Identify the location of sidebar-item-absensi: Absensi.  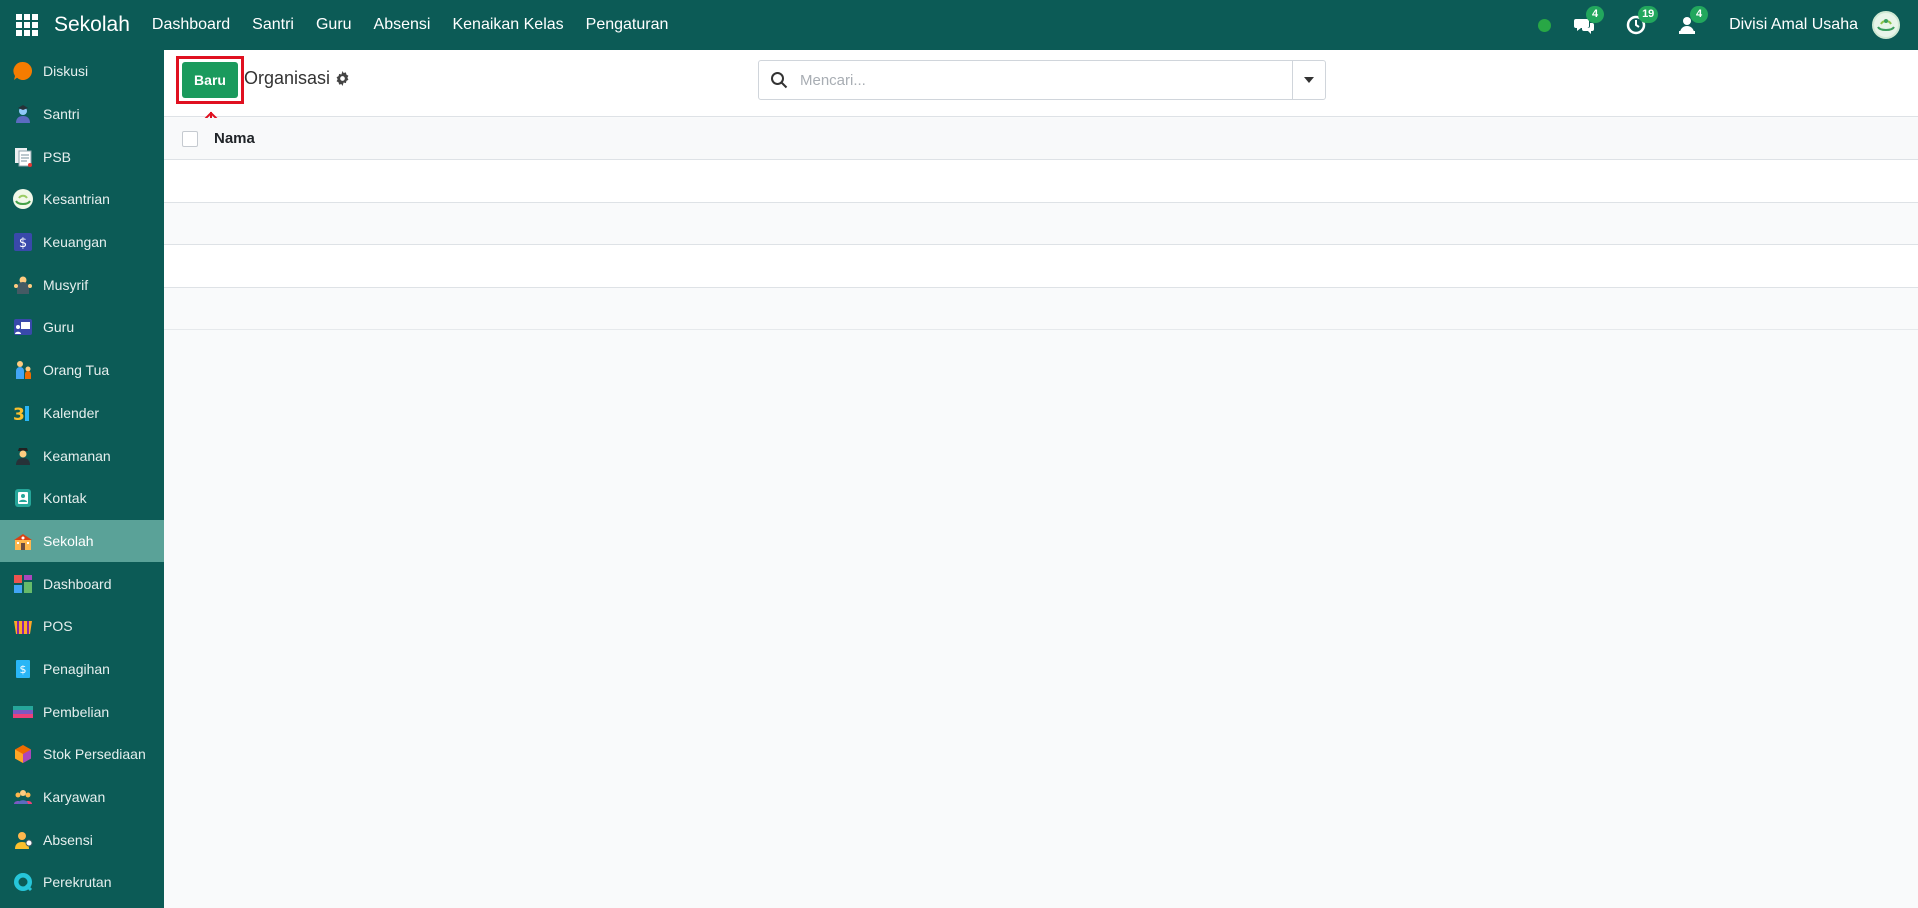
(82, 839).